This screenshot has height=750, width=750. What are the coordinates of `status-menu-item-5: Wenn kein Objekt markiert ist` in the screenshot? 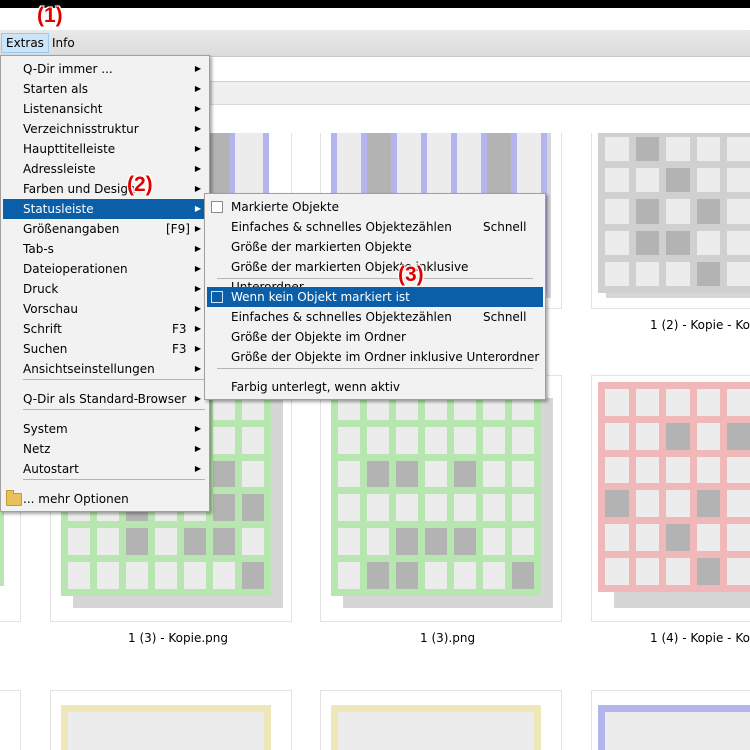 It's located at (375, 297).